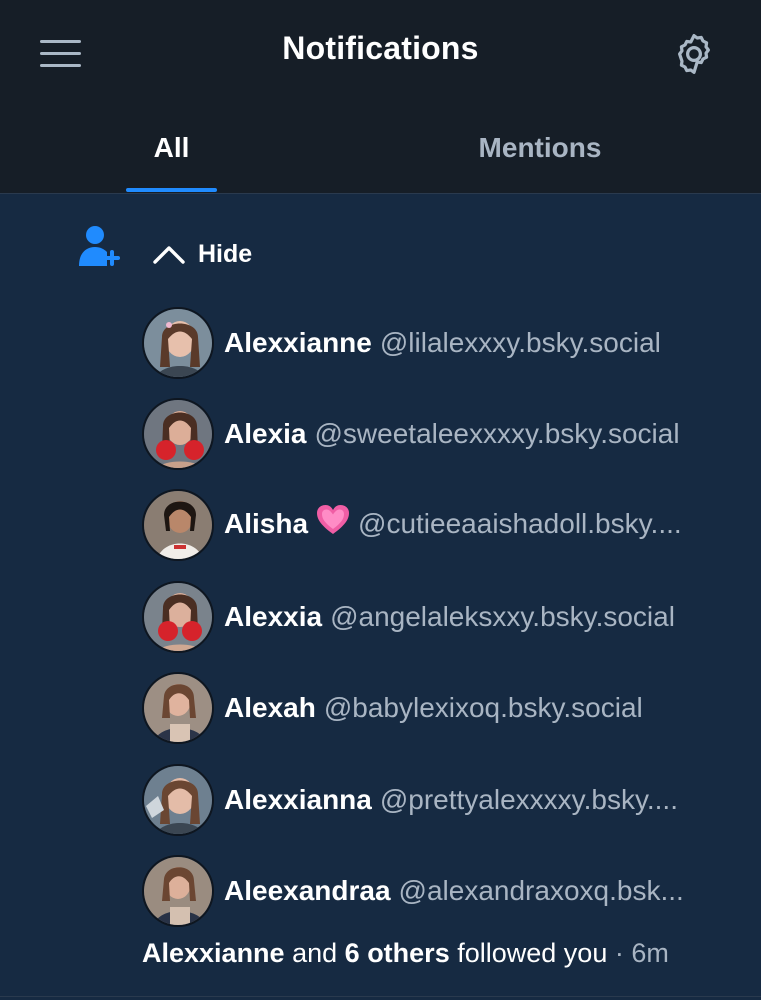  I want to click on hide-label: Hide, so click(225, 253).